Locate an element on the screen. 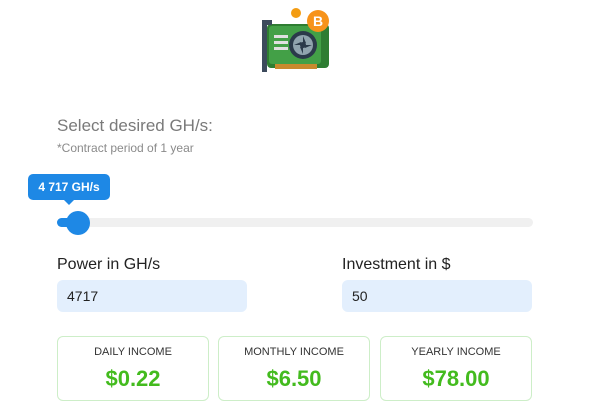  power-label: Power in GH/s is located at coordinates (109, 264).